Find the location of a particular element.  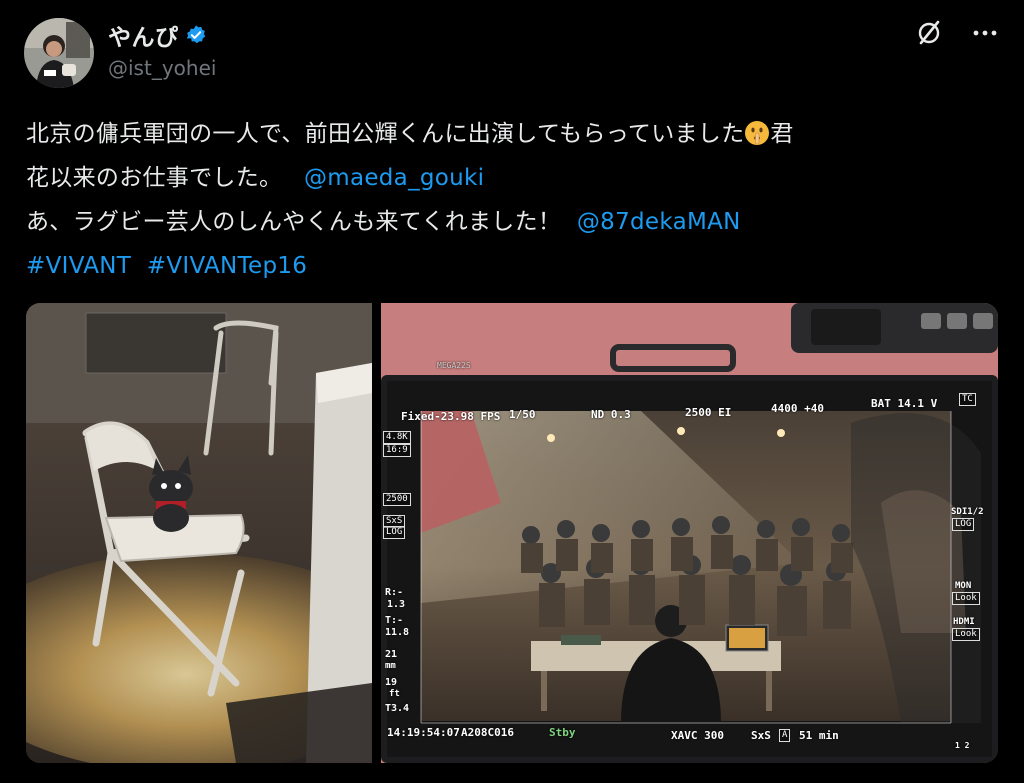

tweet-line-3: あ、ラグビー芸人のしんやくんも来てくれました！ @87dekaMAN is located at coordinates (513, 222).